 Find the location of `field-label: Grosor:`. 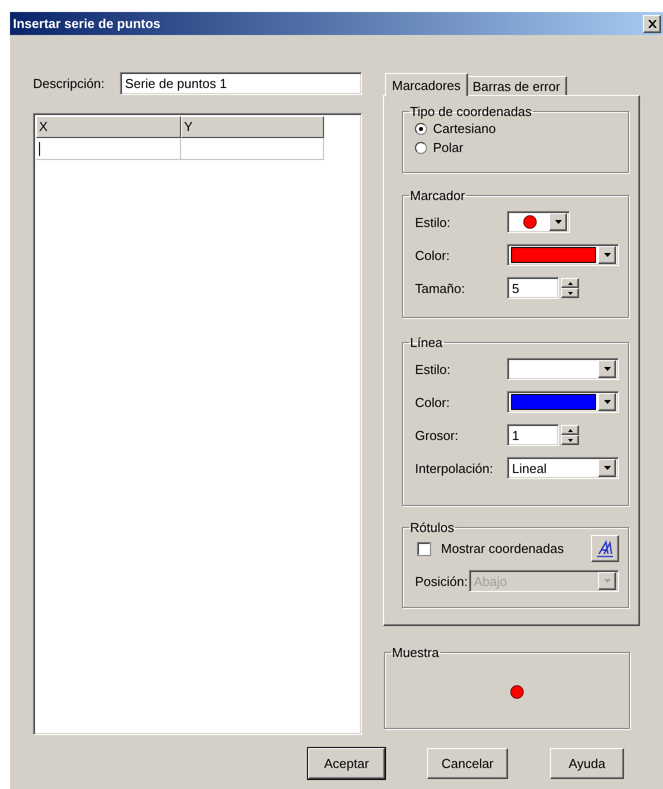

field-label: Grosor: is located at coordinates (437, 435).